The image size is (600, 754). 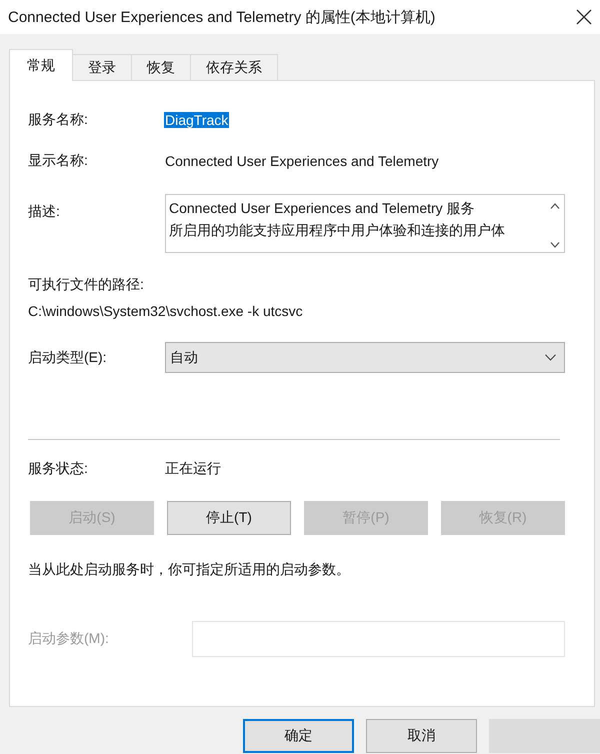 What do you see at coordinates (58, 161) in the screenshot?
I see `field-label: 显示名称:` at bounding box center [58, 161].